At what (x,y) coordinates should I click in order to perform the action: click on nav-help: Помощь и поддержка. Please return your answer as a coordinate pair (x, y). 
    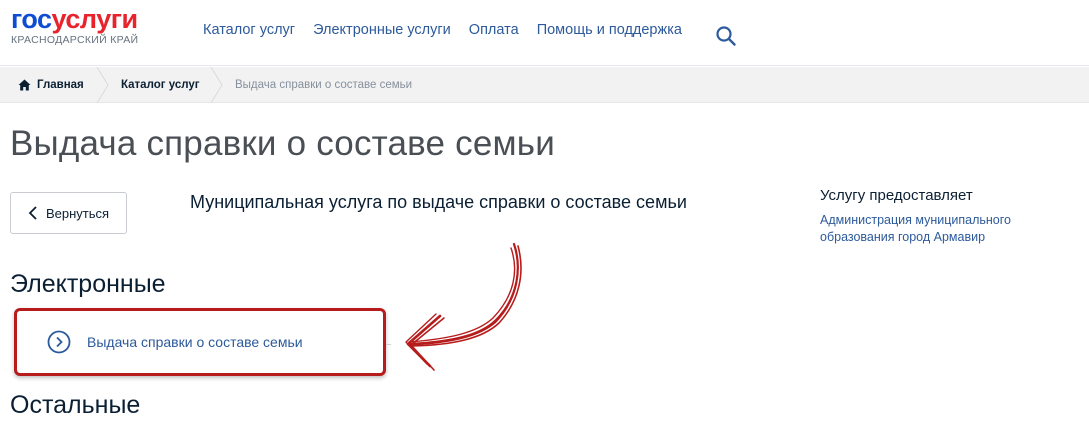
    Looking at the image, I should click on (609, 30).